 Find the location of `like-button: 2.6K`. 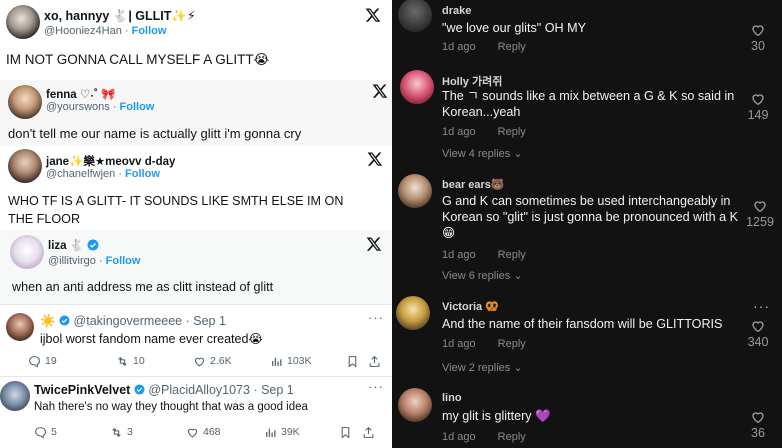

like-button: 2.6K is located at coordinates (212, 361).